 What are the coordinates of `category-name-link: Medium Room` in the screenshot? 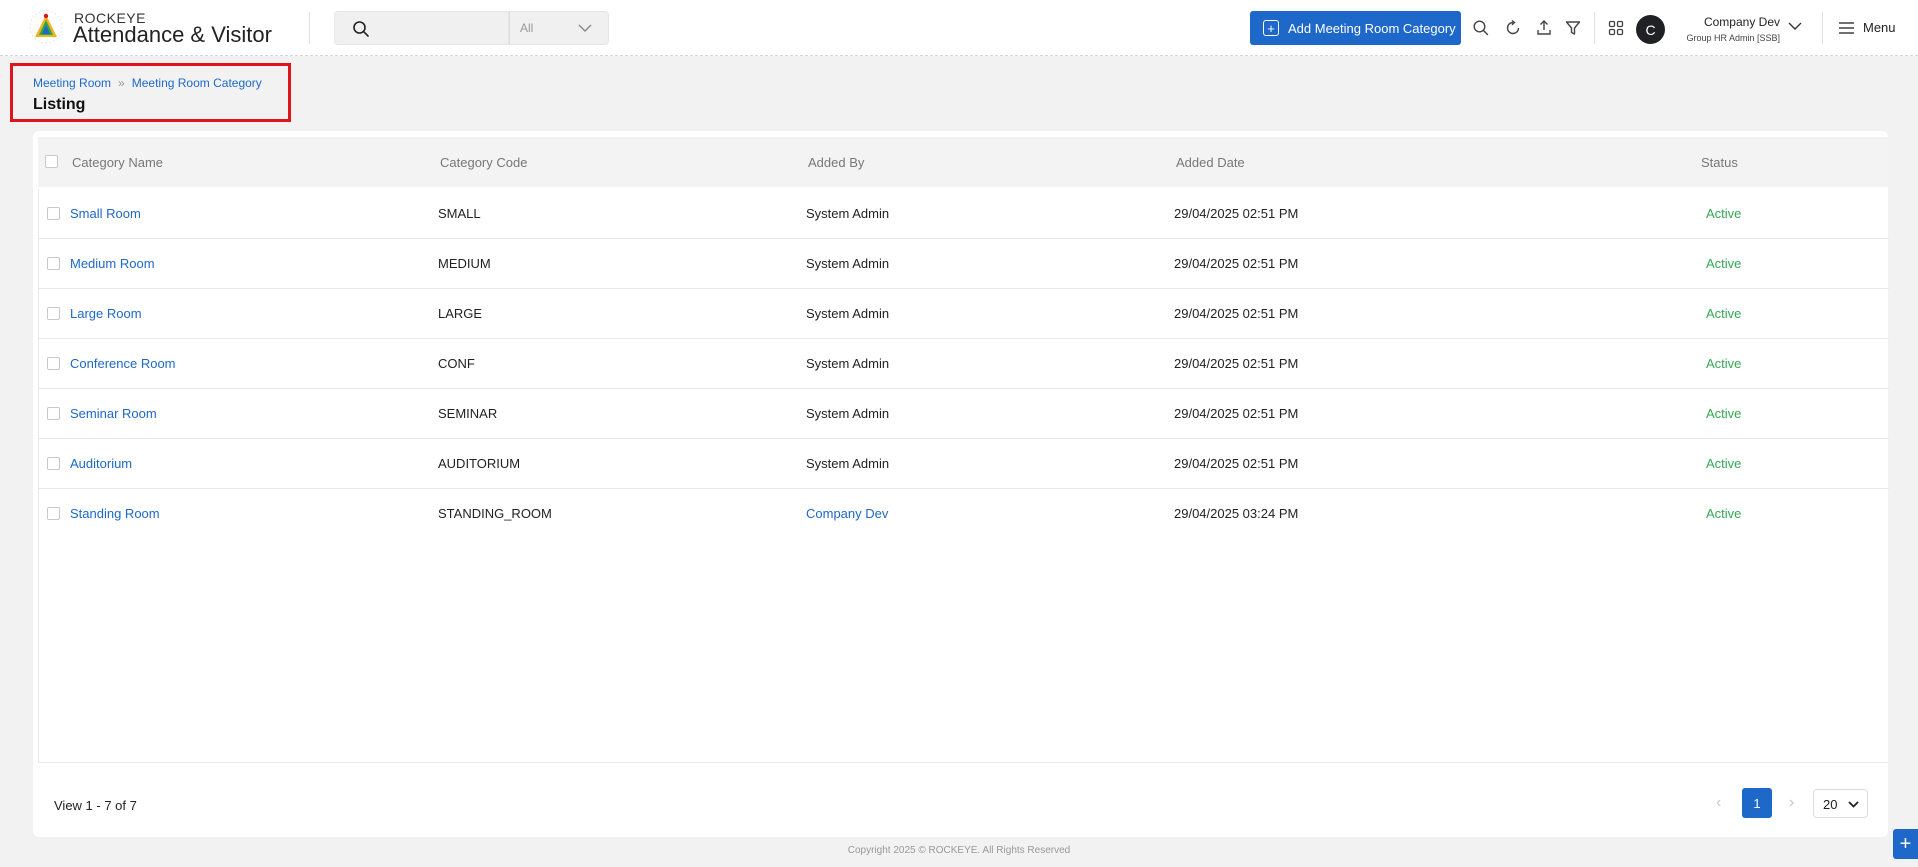 It's located at (112, 263).